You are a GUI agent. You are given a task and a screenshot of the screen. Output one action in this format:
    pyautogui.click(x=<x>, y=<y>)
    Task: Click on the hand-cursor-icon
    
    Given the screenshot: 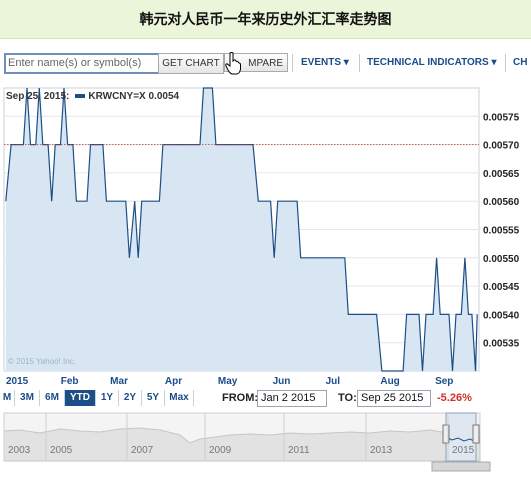 What is the action you would take?
    pyautogui.click(x=233, y=63)
    